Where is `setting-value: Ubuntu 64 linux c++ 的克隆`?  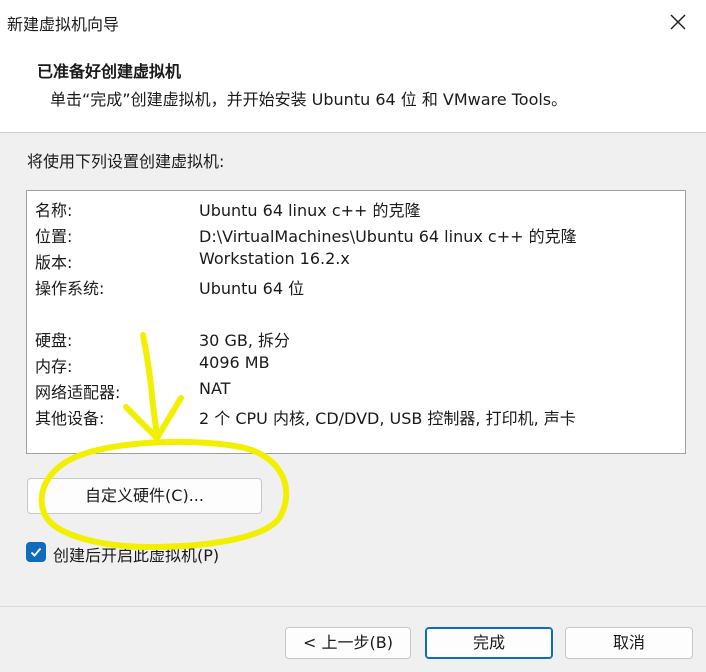 setting-value: Ubuntu 64 linux c++ 的克隆 is located at coordinates (310, 210).